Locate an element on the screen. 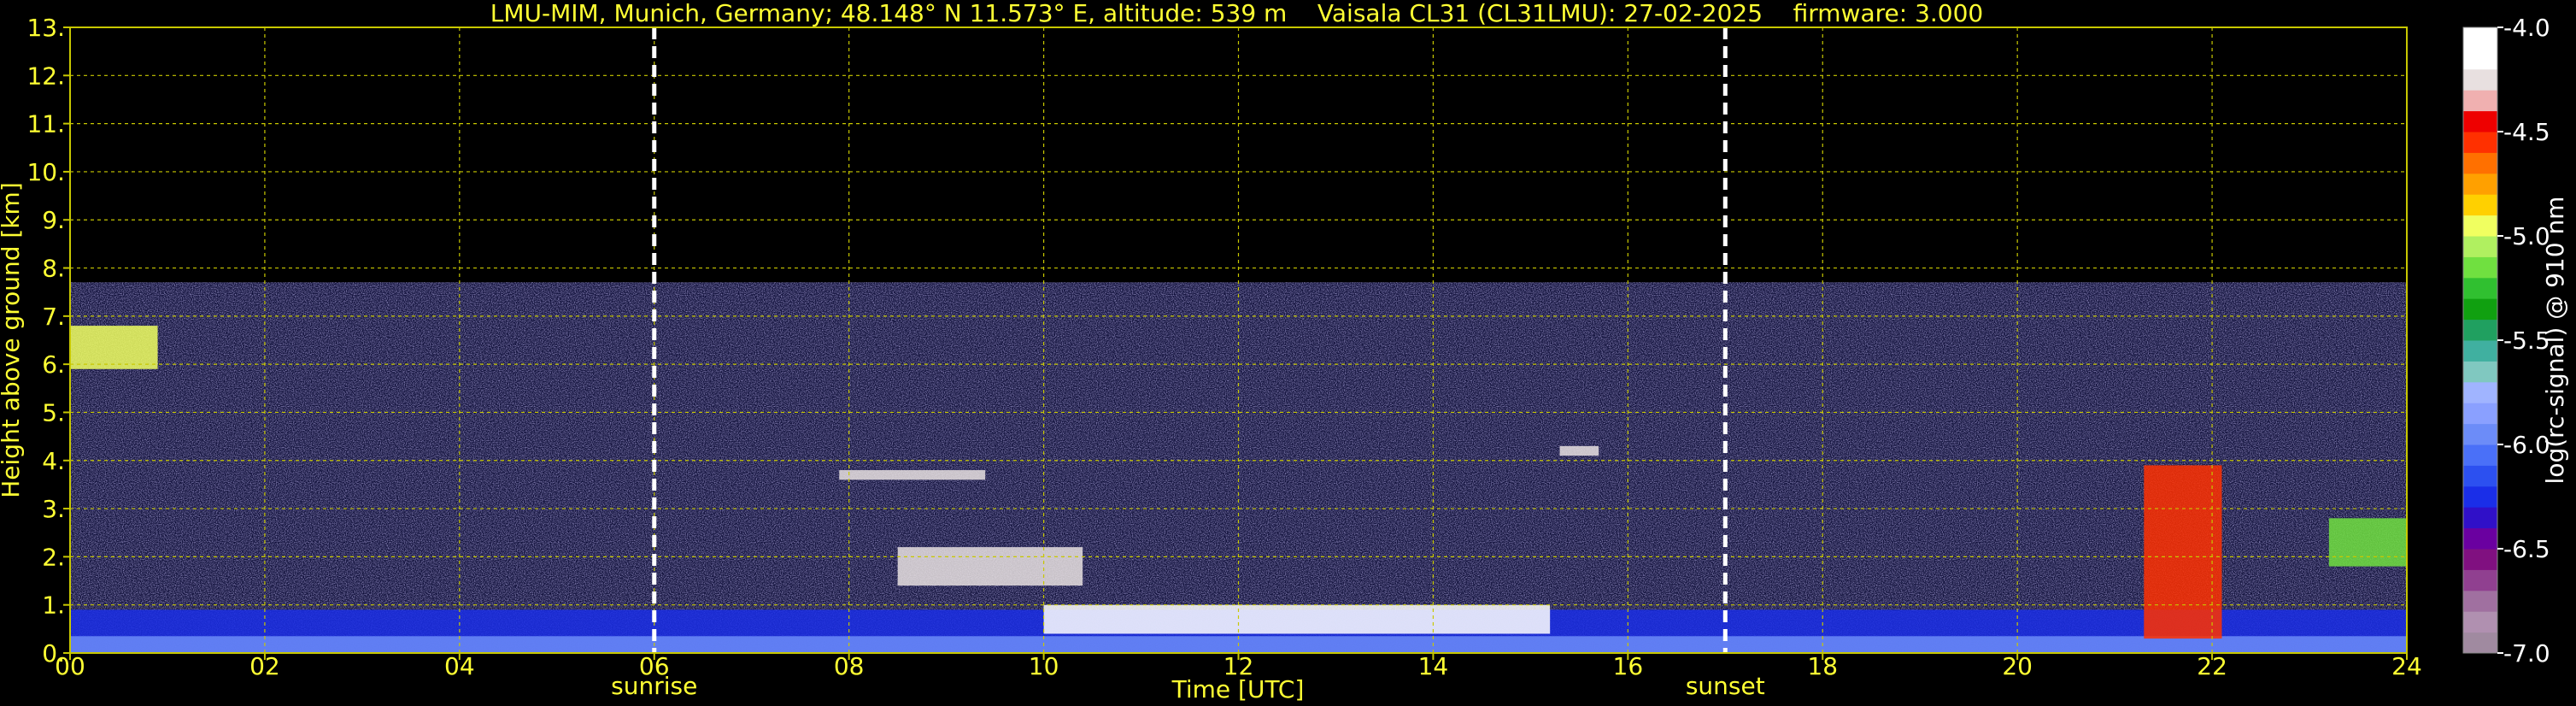 Image resolution: width=2576 pixels, height=706 pixels. x-tick-label: 22 is located at coordinates (2212, 666).